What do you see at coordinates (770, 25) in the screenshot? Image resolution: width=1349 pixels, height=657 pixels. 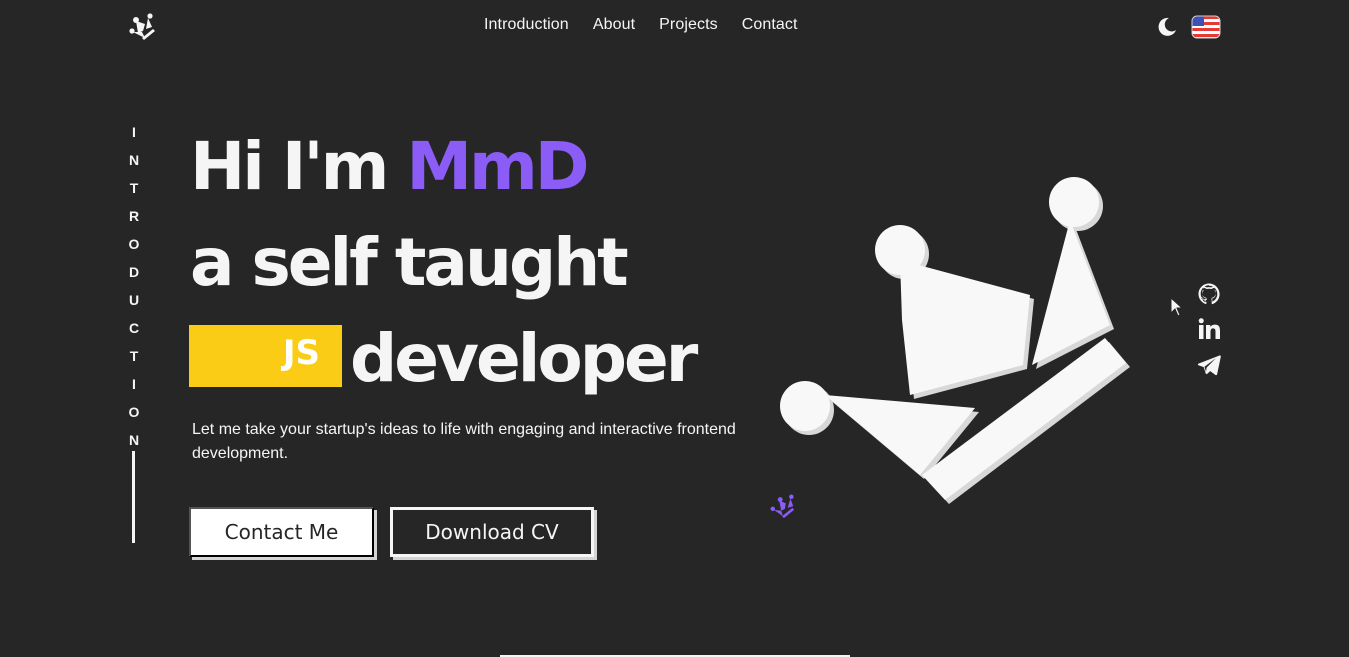 I see `nav-contact: Contact` at bounding box center [770, 25].